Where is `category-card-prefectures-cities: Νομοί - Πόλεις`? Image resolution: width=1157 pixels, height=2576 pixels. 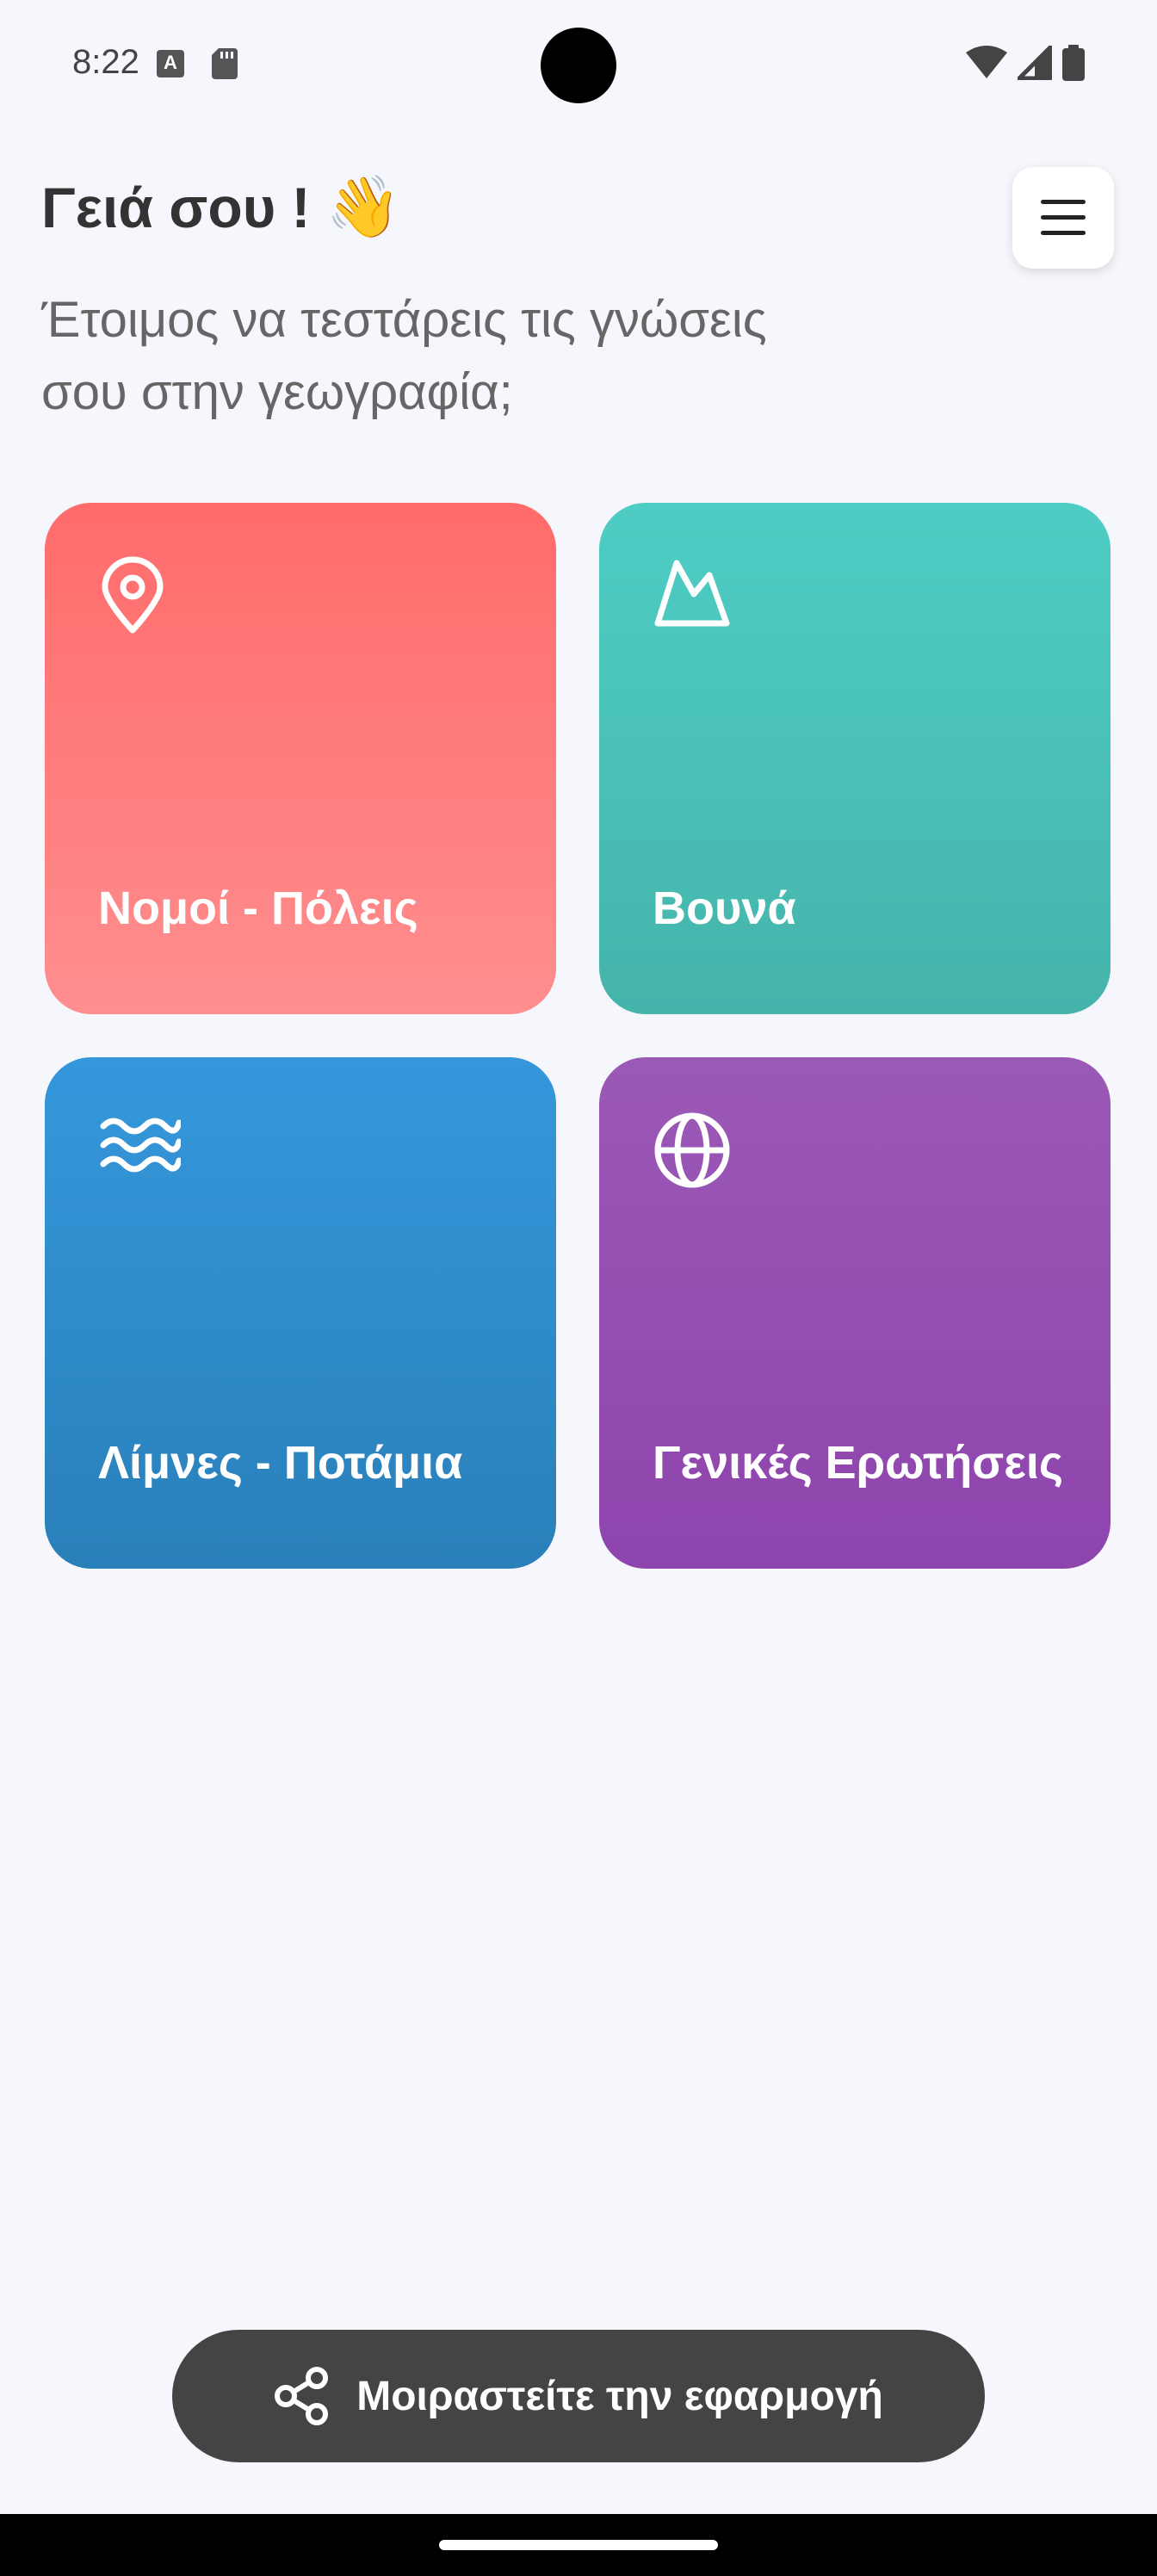
category-card-prefectures-cities: Νομοί - Πόλεις is located at coordinates (300, 758).